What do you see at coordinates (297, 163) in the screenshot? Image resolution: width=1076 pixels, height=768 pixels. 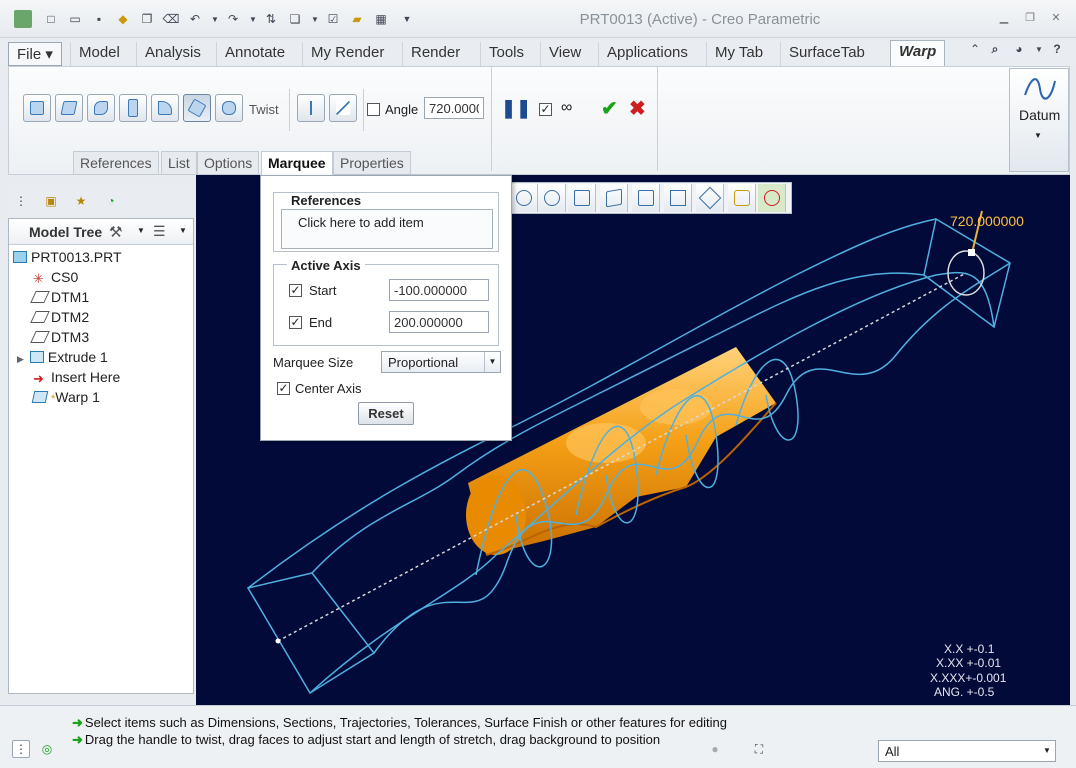 I see `subtab-marquee: Marquee` at bounding box center [297, 163].